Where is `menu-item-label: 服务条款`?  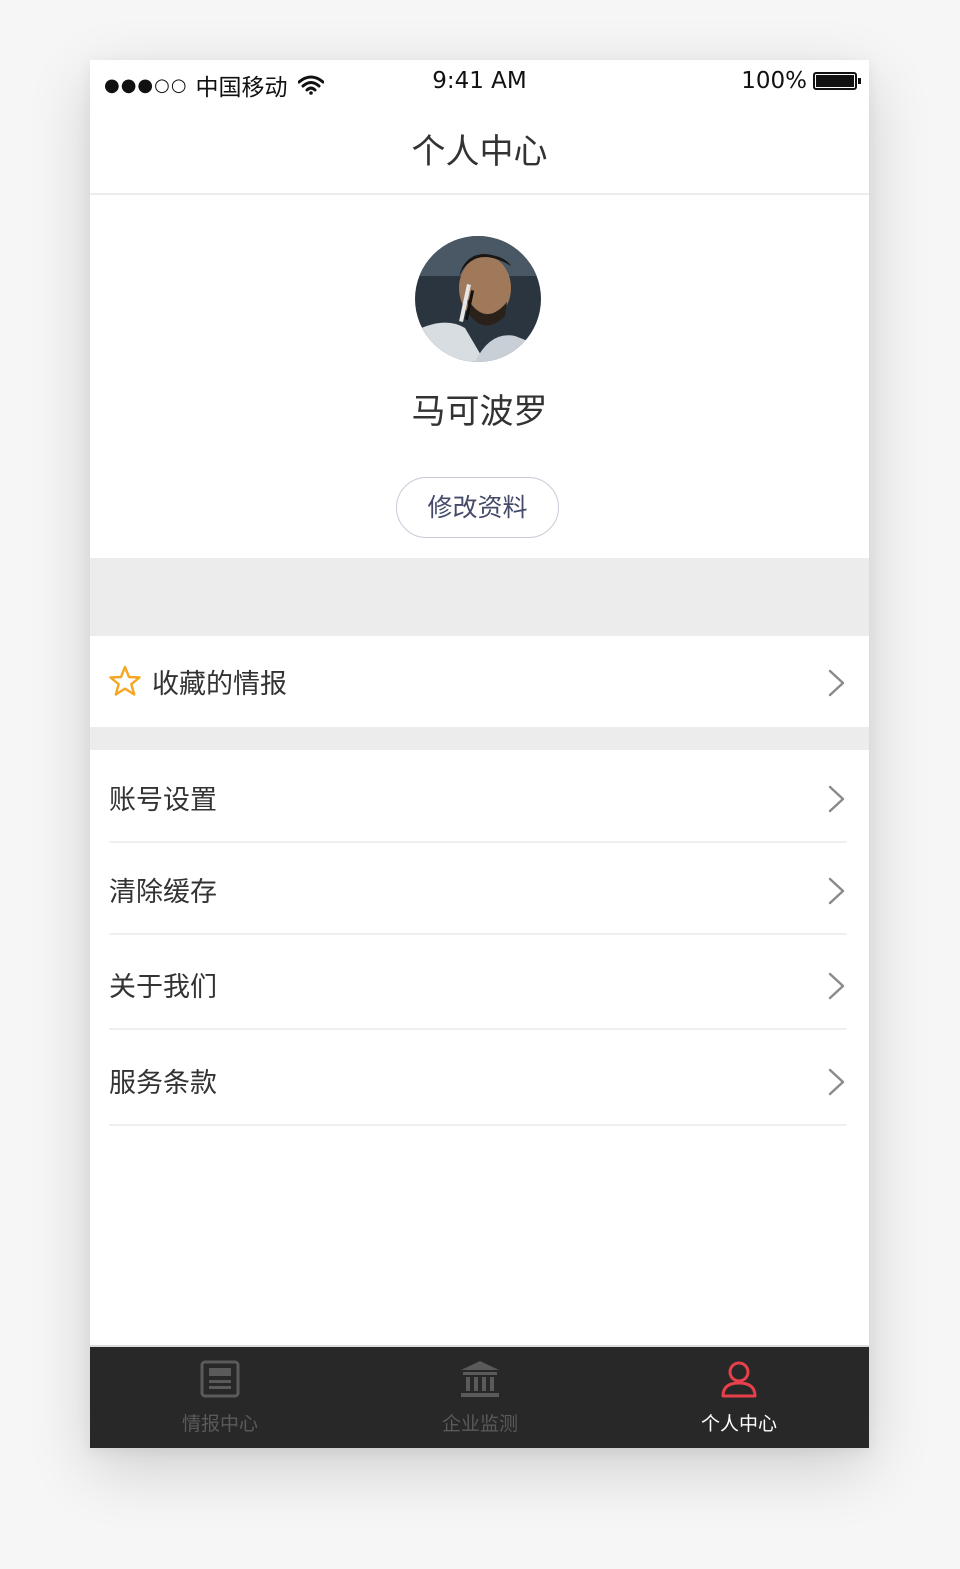 menu-item-label: 服务条款 is located at coordinates (163, 1083).